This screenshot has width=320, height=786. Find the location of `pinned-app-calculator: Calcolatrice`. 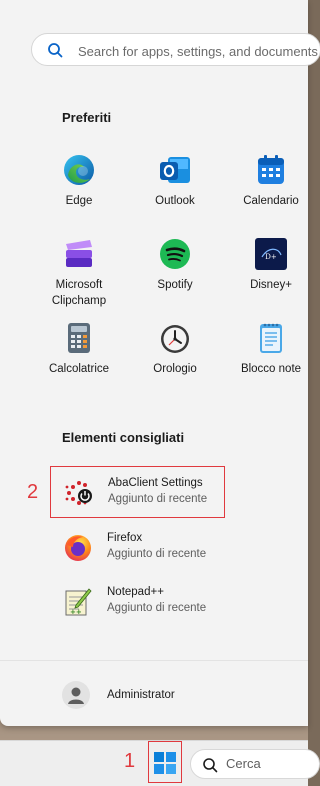

pinned-app-calculator: Calcolatrice is located at coordinates (79, 349).